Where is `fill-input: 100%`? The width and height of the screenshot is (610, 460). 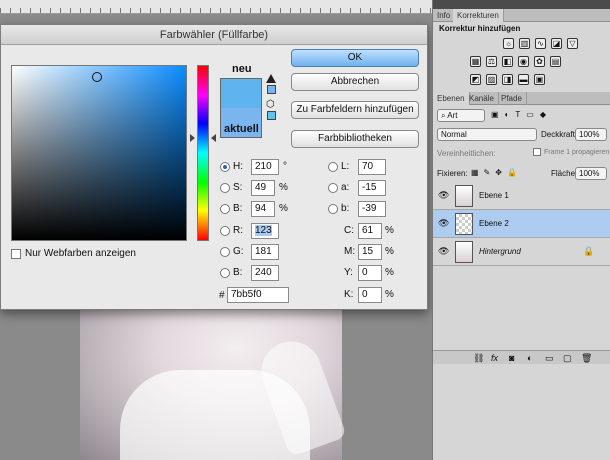 fill-input: 100% is located at coordinates (591, 173).